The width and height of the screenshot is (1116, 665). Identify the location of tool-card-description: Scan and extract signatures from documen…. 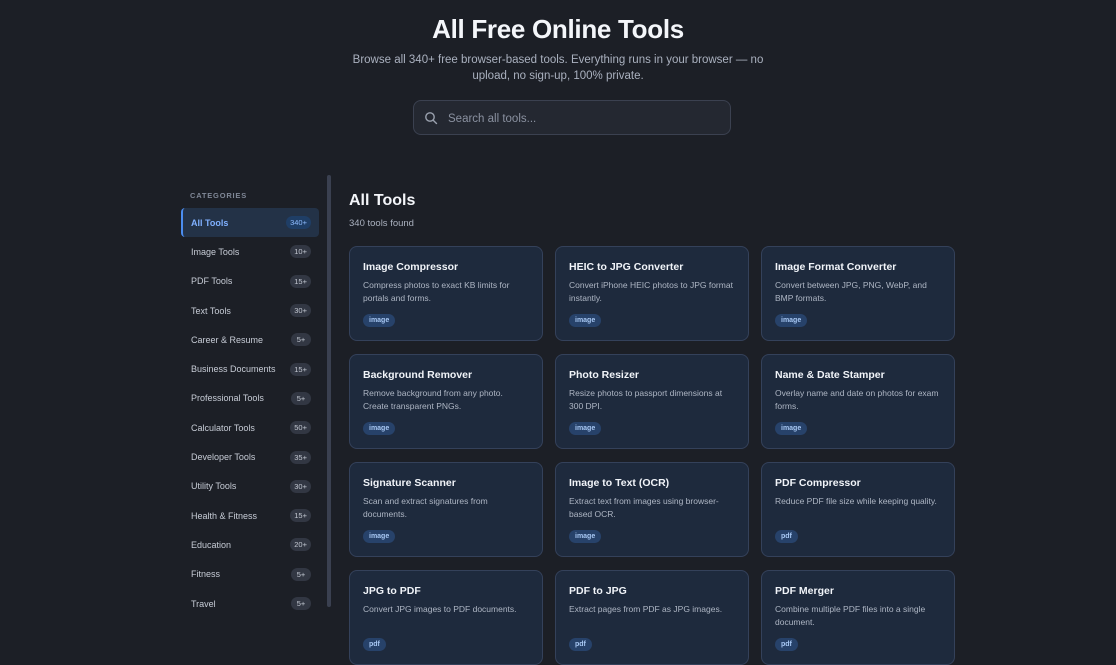
(425, 507).